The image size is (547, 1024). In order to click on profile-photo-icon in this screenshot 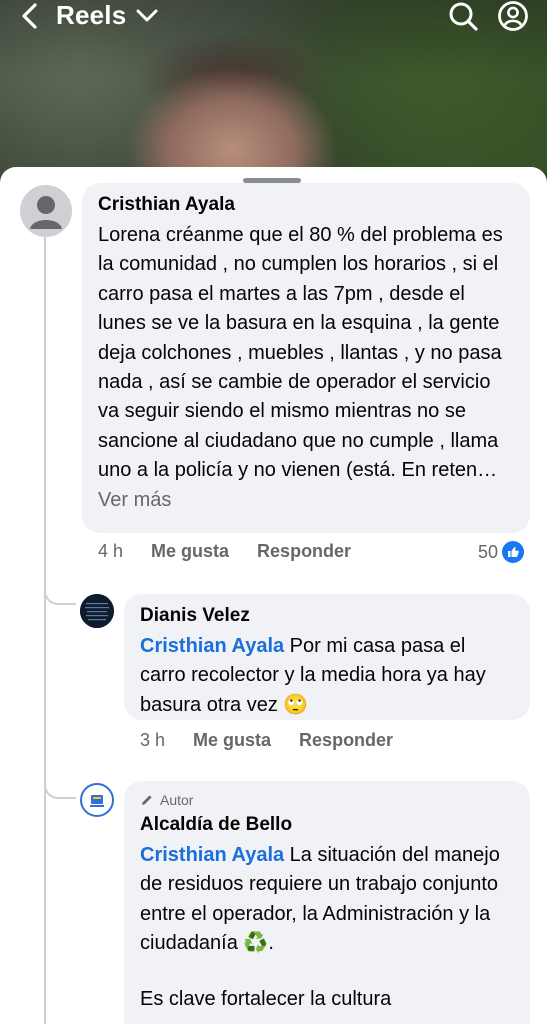, I will do `click(97, 611)`.